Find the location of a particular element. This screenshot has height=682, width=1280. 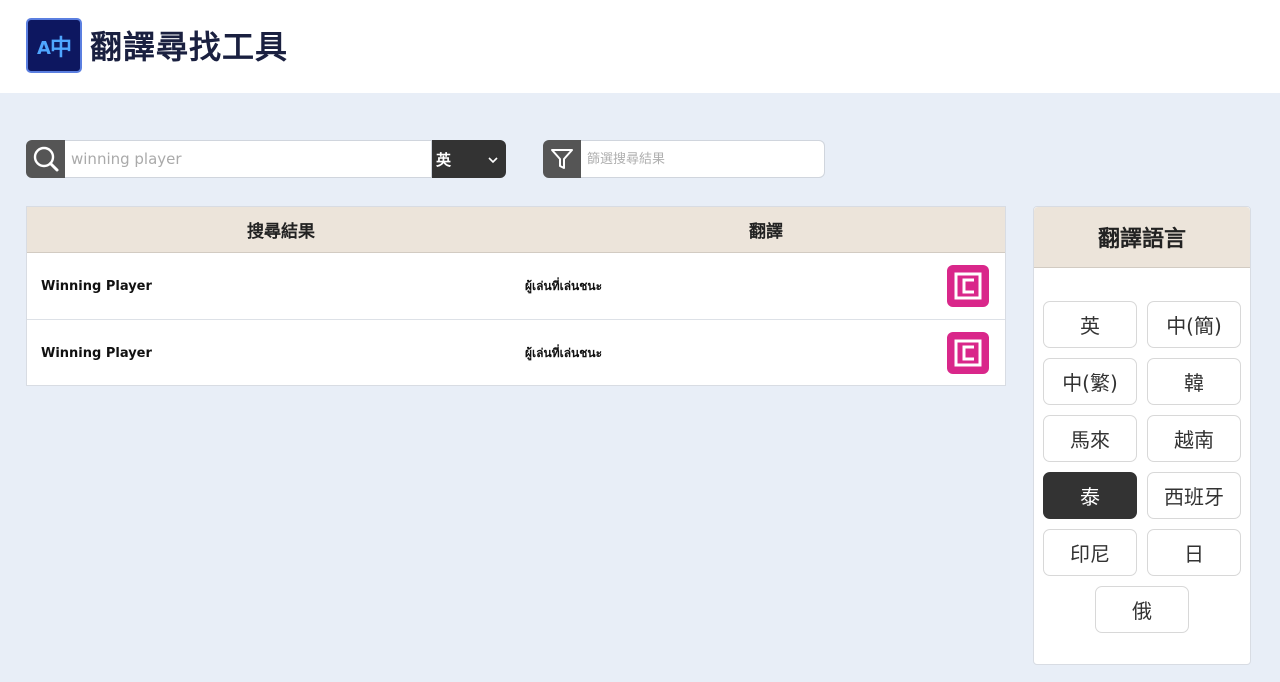

language-grid: 英 中(簡) 中(繁) 韓 馬來 越南 泰 西班牙 印尼 日 俄 is located at coordinates (1143, 467).